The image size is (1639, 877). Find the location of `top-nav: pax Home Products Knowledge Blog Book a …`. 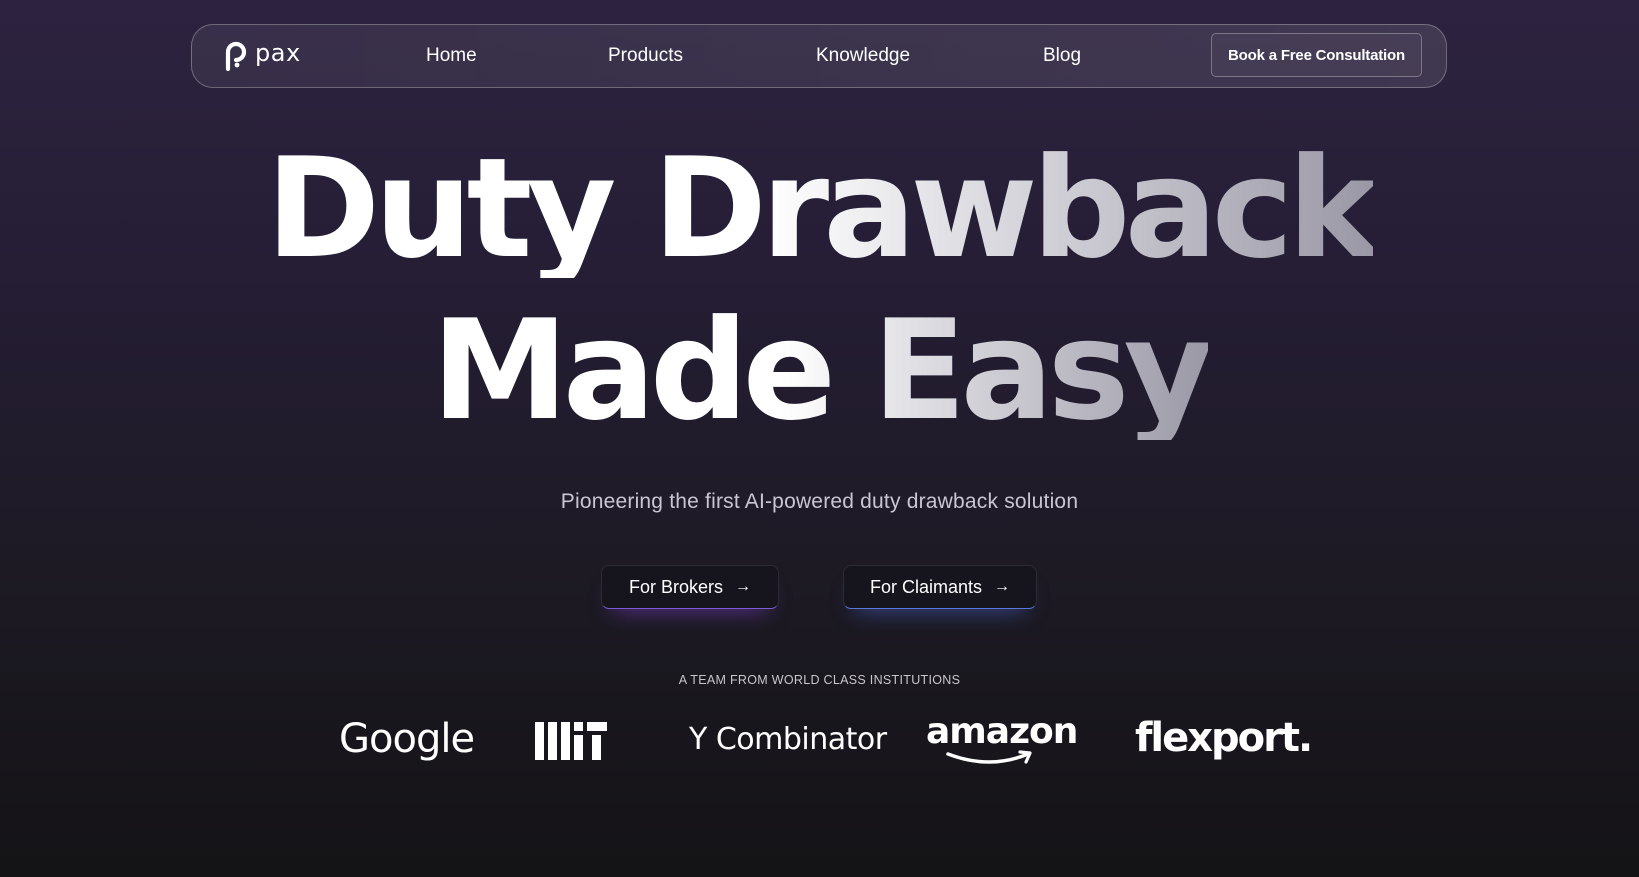

top-nav: pax Home Products Knowledge Blog Book a … is located at coordinates (819, 56).